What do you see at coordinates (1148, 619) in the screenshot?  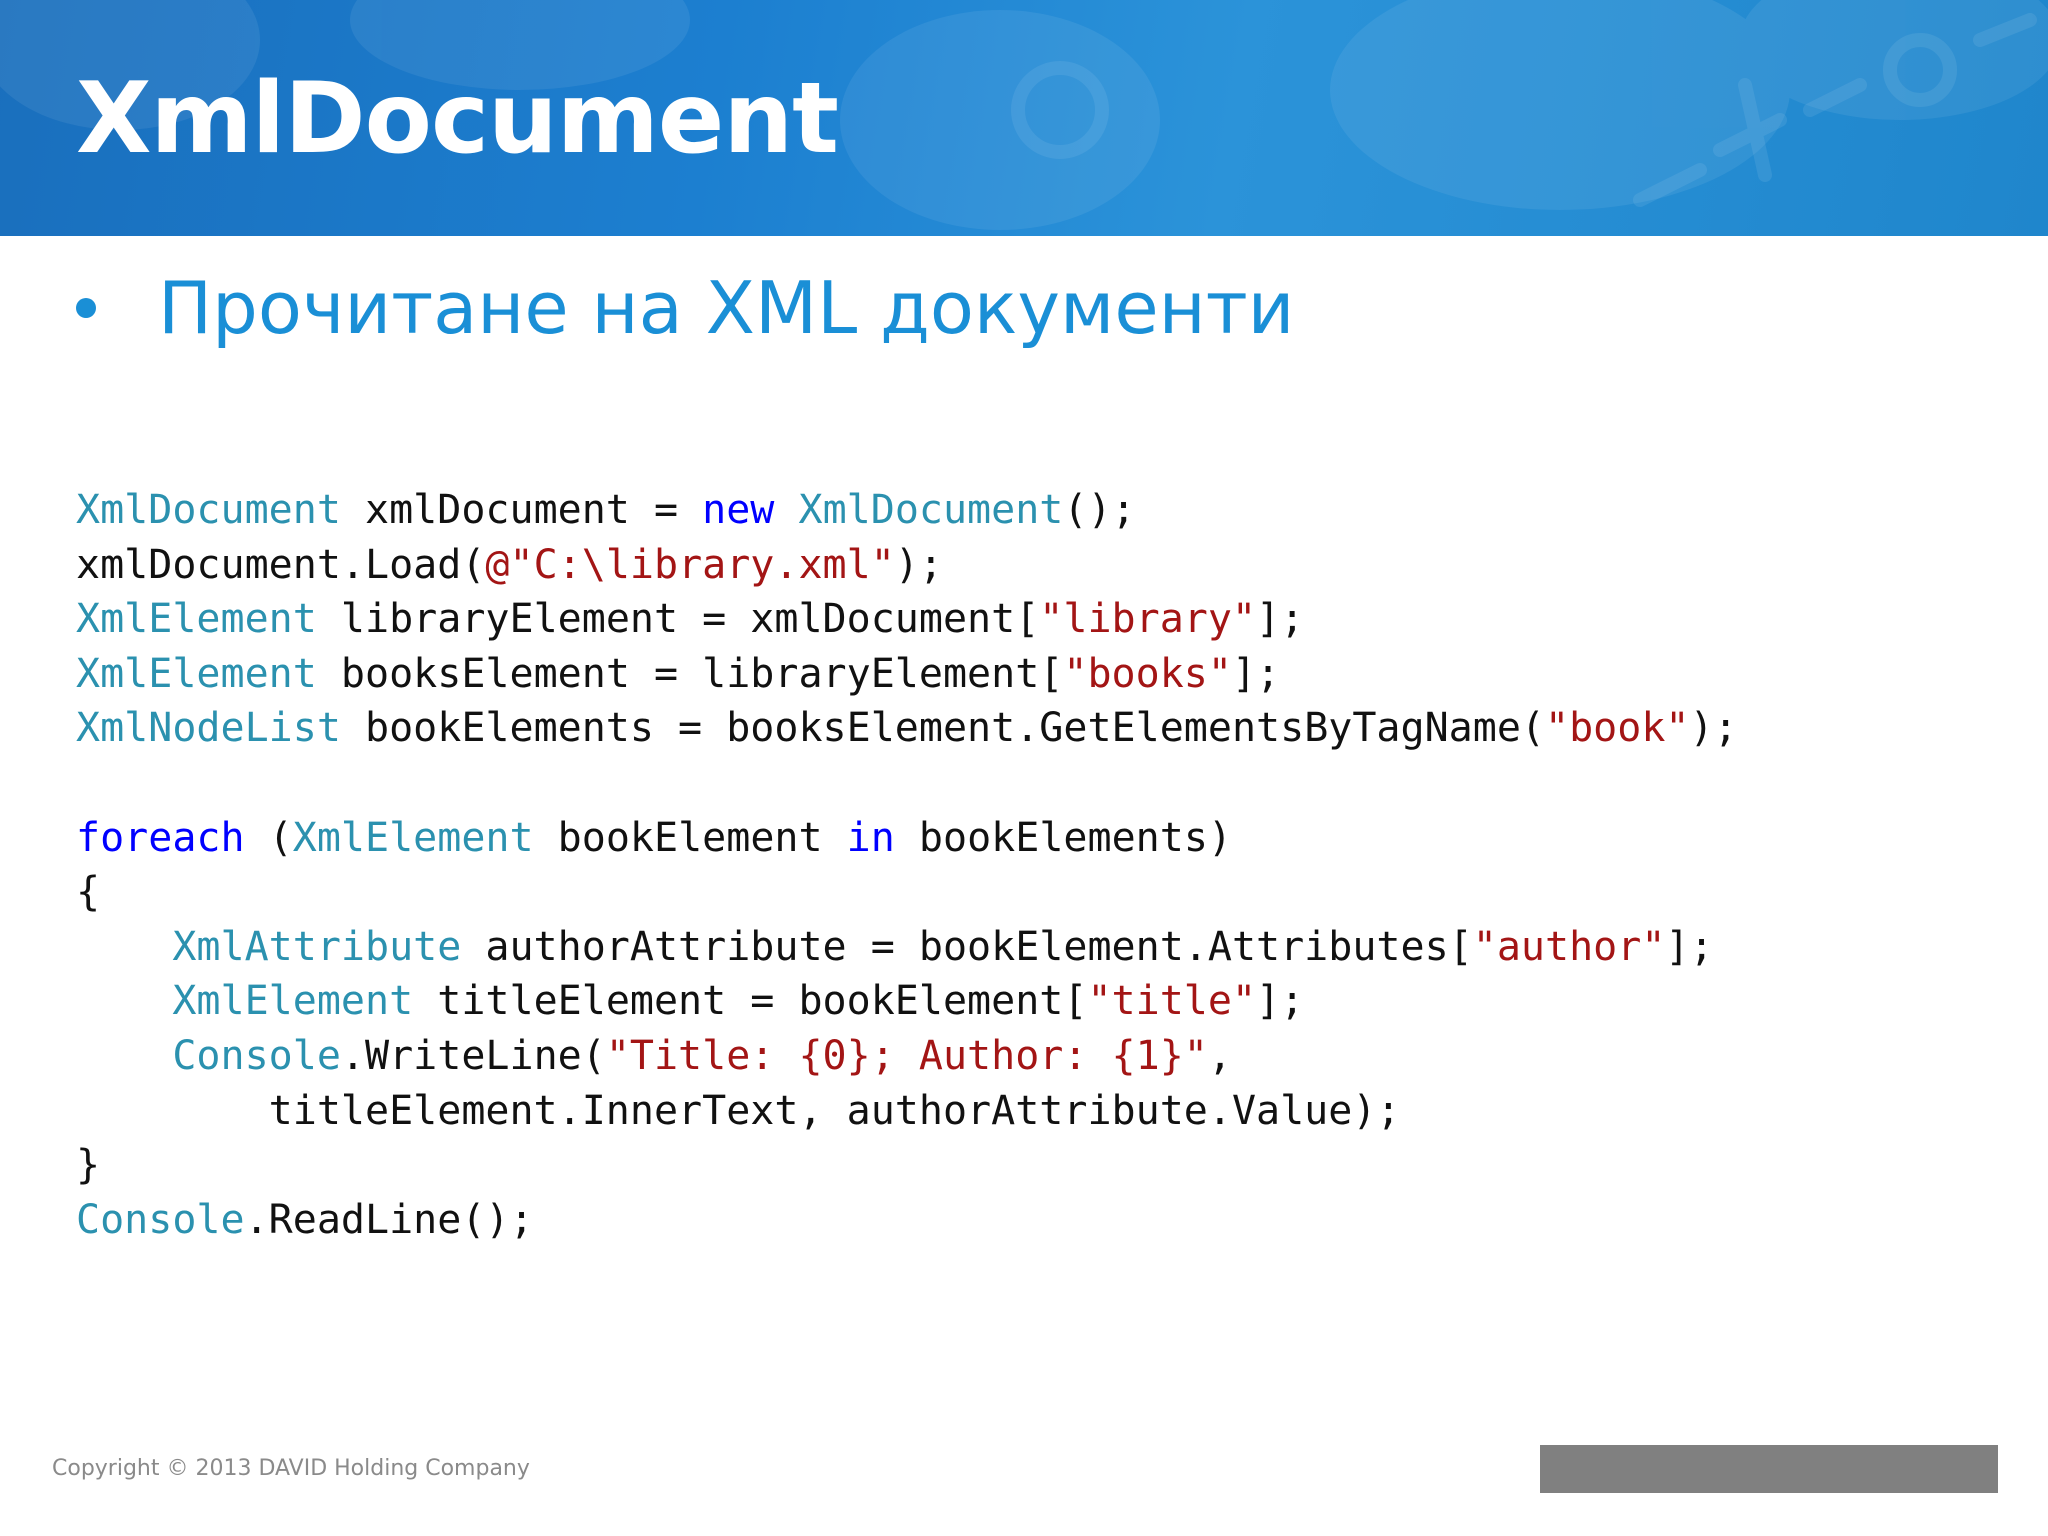 I see `code-token: "library"` at bounding box center [1148, 619].